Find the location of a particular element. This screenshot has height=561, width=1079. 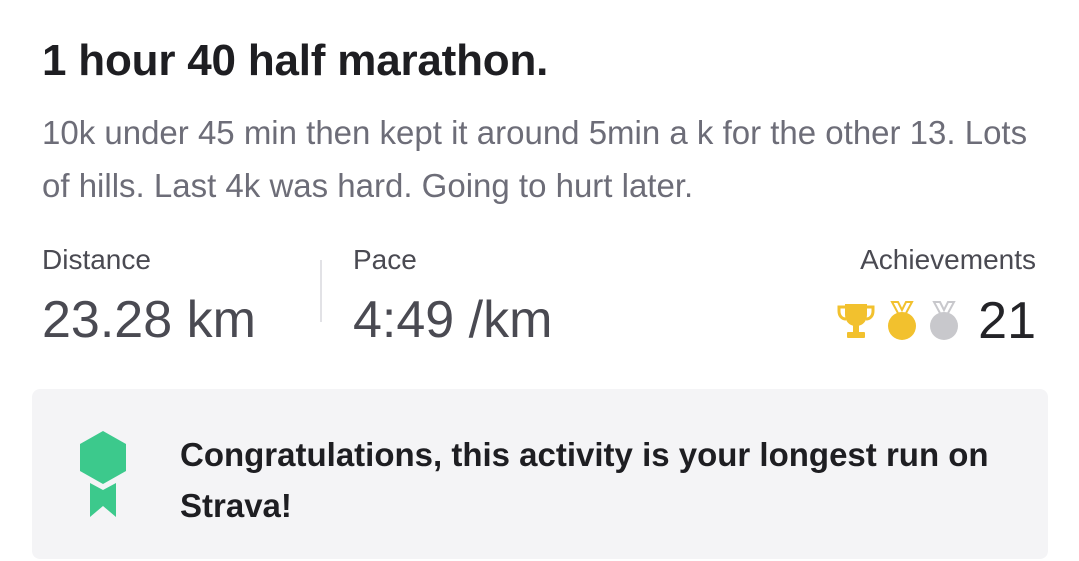

pace-value: 4:49 /km is located at coordinates (453, 320).